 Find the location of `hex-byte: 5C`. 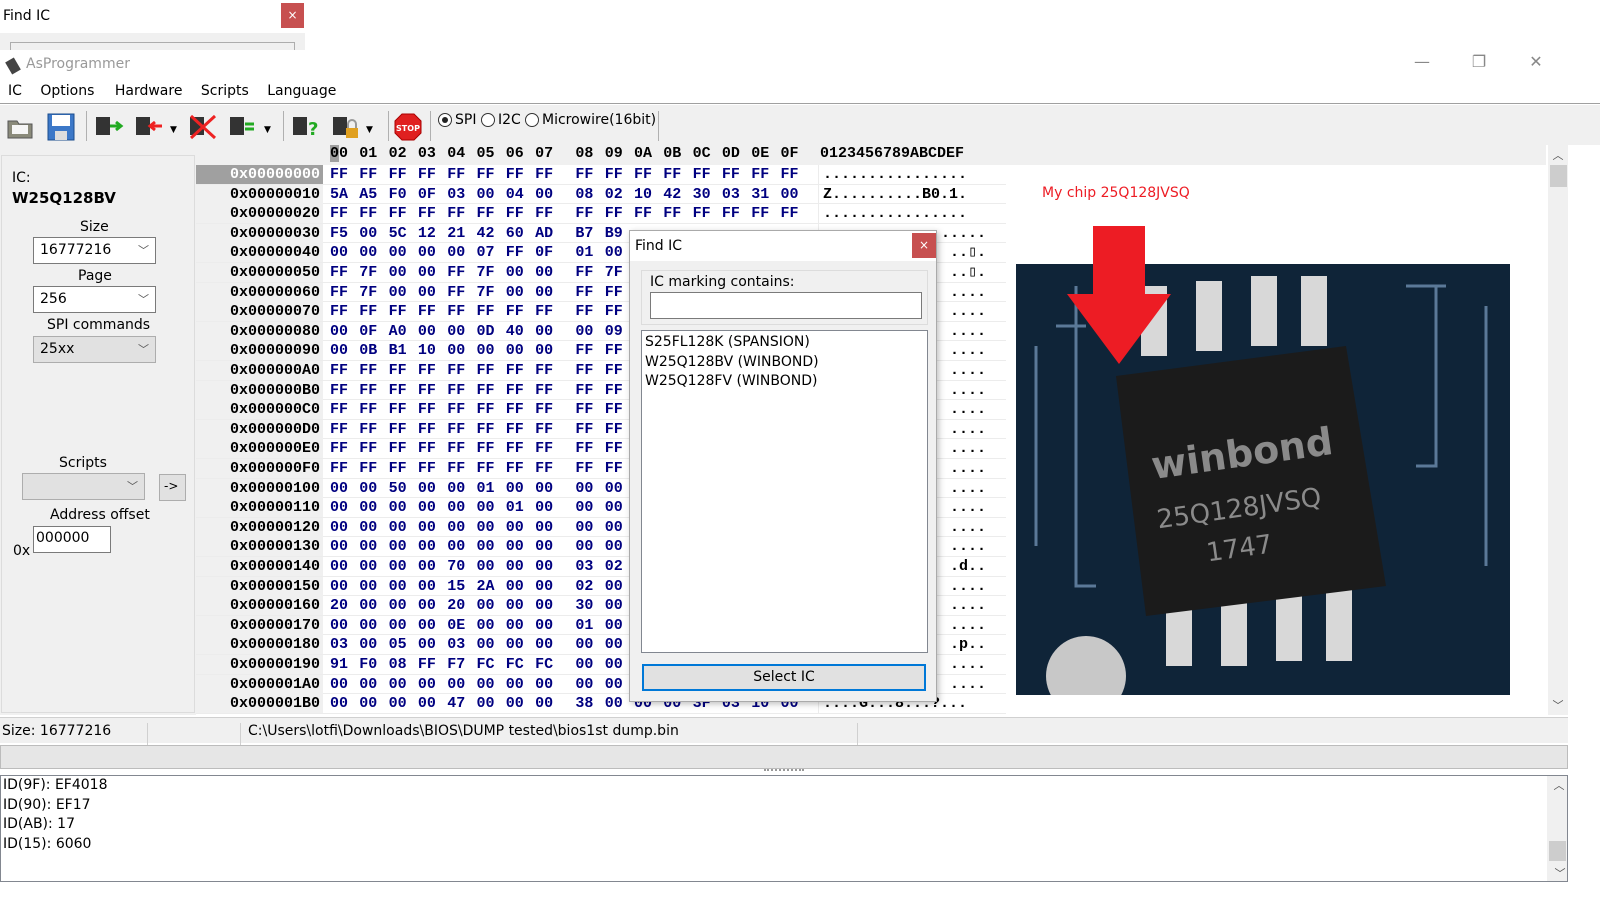

hex-byte: 5C is located at coordinates (398, 233).